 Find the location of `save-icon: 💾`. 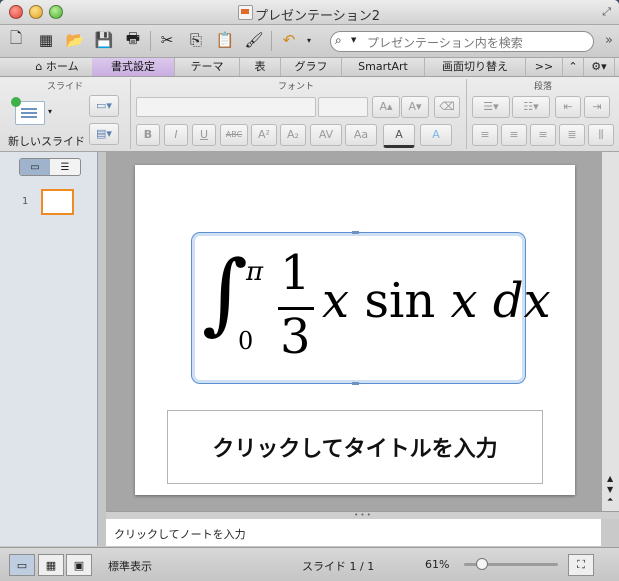

save-icon: 💾 is located at coordinates (104, 40).